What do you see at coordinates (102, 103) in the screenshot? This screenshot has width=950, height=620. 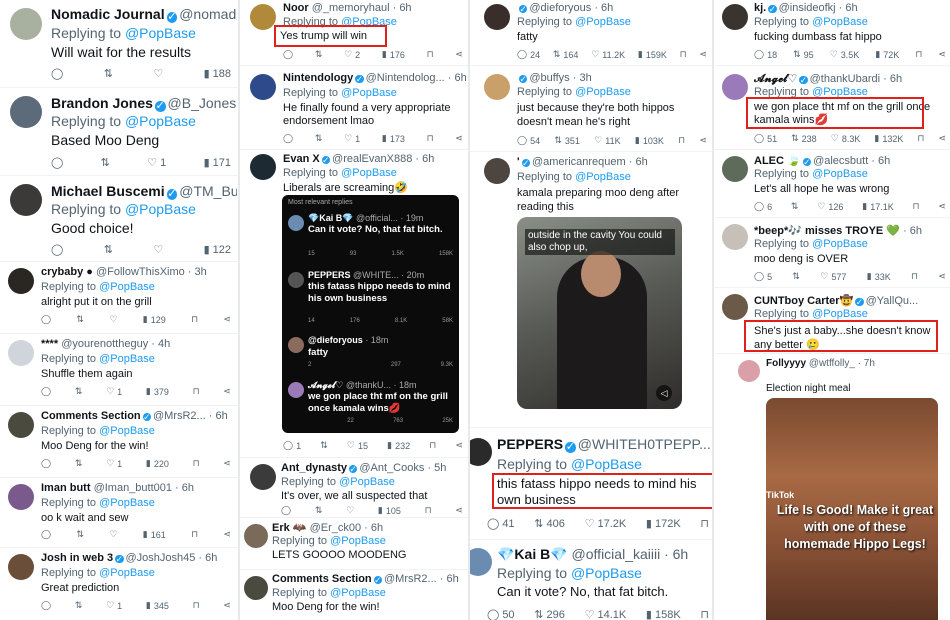 I see `display-name: Brandon Jones` at bounding box center [102, 103].